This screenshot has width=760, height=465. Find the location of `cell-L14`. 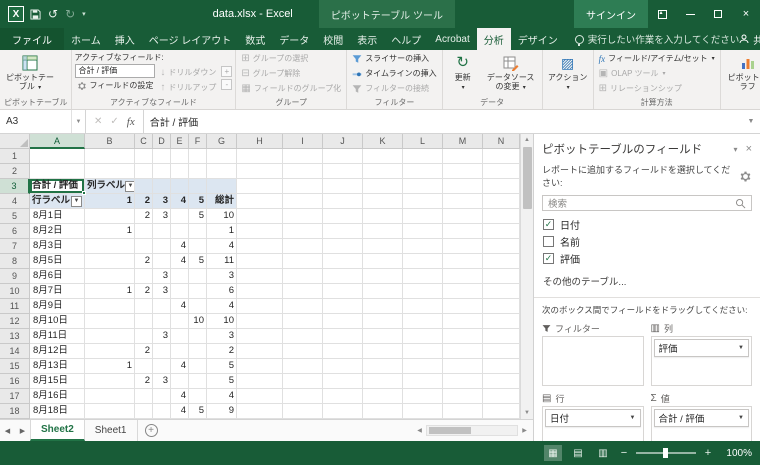

cell-L14 is located at coordinates (423, 351).